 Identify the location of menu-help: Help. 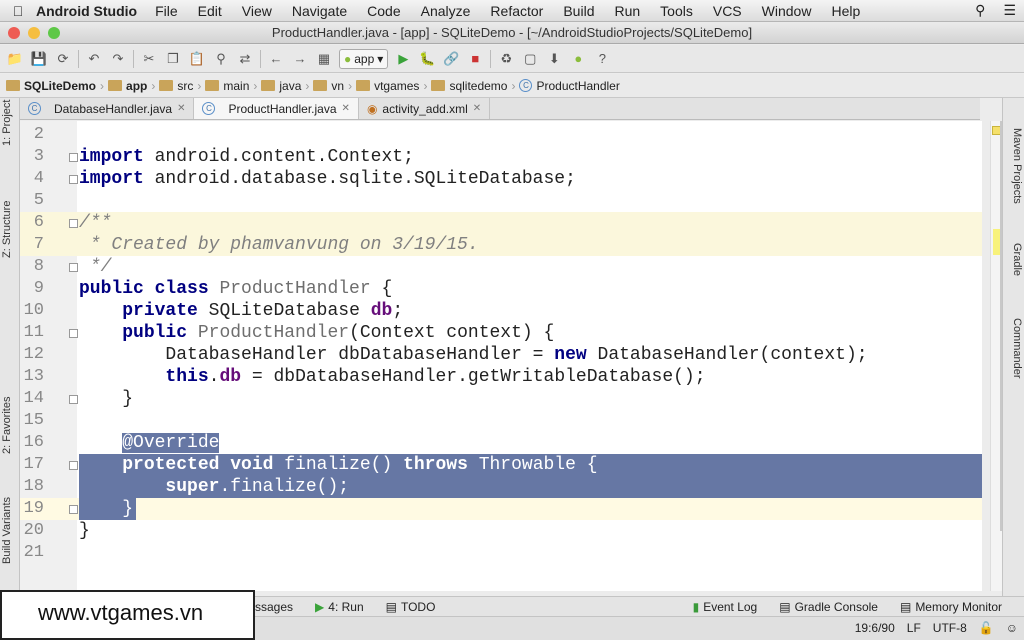
(845, 11).